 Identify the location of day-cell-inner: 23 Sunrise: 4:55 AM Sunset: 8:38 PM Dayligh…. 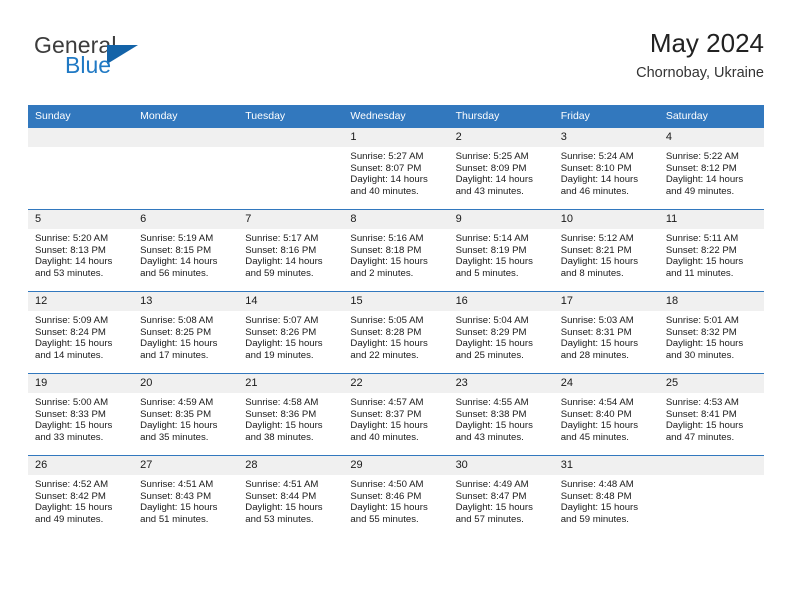
(501, 414).